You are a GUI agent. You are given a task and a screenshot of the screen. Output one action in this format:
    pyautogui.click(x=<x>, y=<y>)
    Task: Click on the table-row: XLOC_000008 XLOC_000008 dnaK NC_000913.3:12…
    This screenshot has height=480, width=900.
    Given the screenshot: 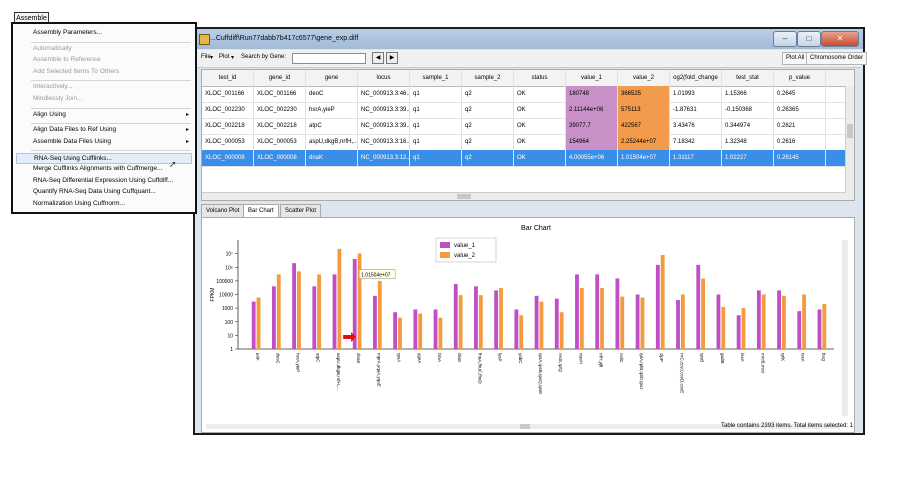 What is the action you would take?
    pyautogui.click(x=528, y=158)
    